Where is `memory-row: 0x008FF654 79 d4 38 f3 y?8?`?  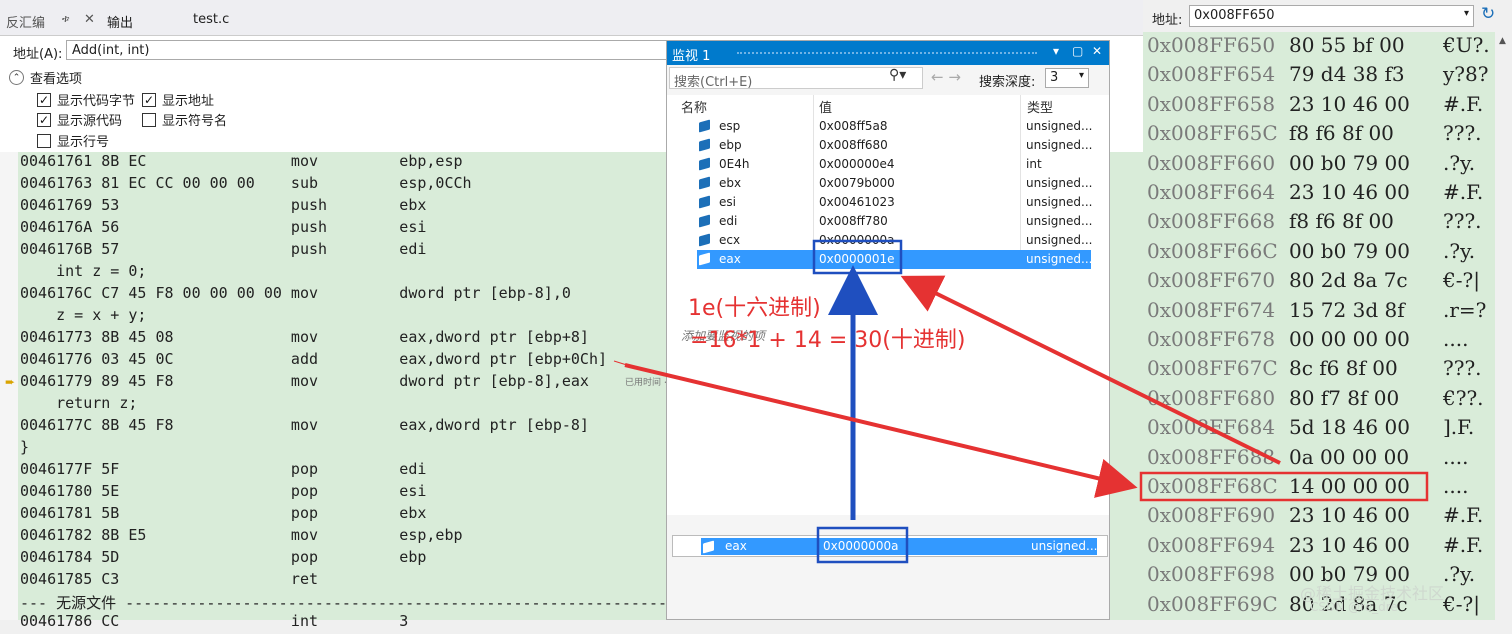
memory-row: 0x008FF654 79 d4 38 f3 y?8? is located at coordinates (1319, 76).